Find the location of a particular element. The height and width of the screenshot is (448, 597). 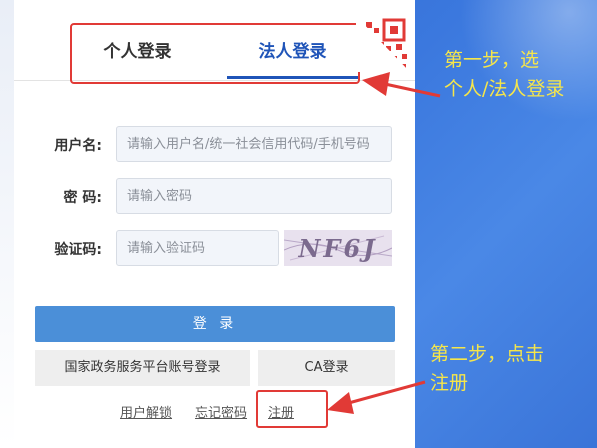

annotation-arrows is located at coordinates (384, 243).